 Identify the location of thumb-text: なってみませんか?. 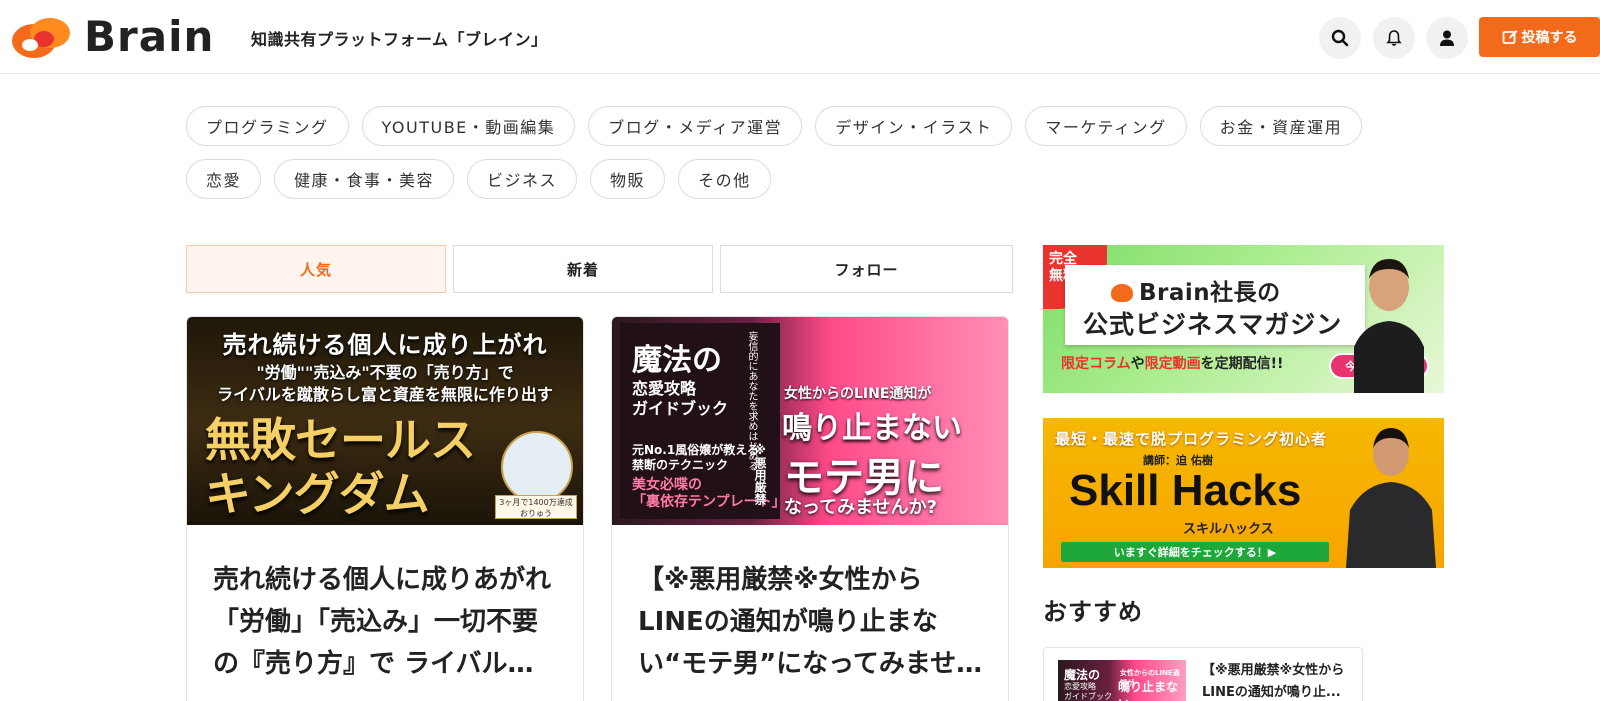
(861, 507).